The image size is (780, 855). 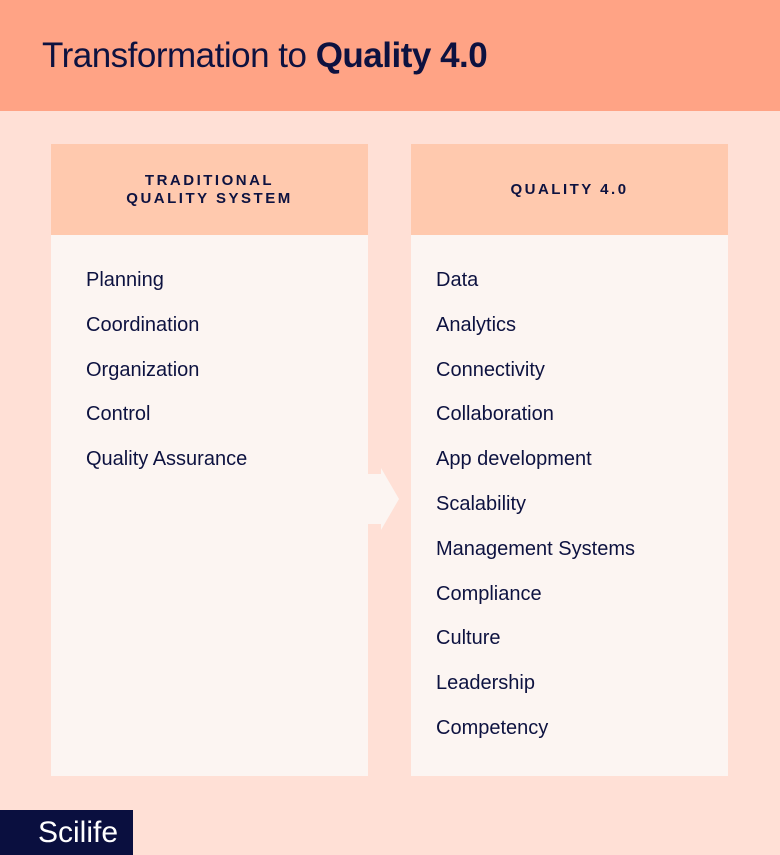 What do you see at coordinates (209, 180) in the screenshot?
I see `column-heading-line: TRADITIONAL` at bounding box center [209, 180].